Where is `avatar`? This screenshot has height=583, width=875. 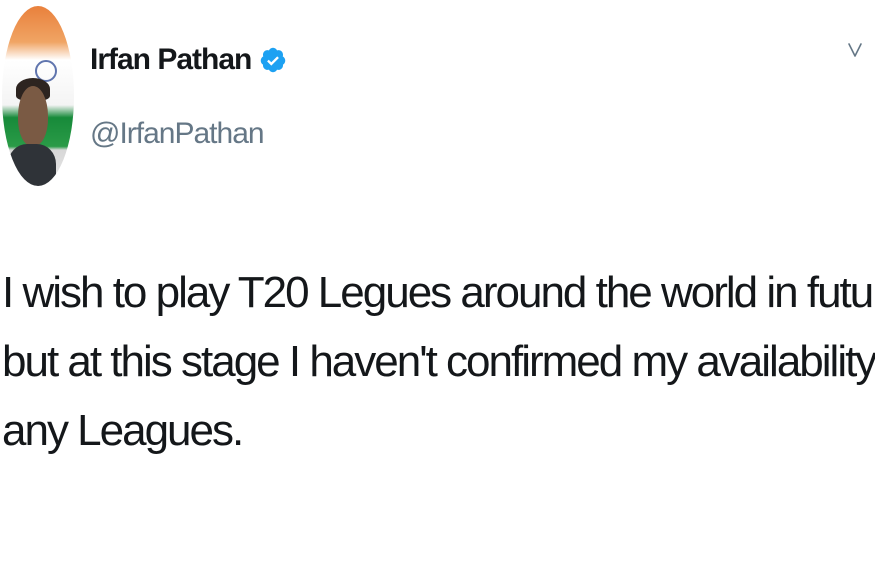 avatar is located at coordinates (38, 96).